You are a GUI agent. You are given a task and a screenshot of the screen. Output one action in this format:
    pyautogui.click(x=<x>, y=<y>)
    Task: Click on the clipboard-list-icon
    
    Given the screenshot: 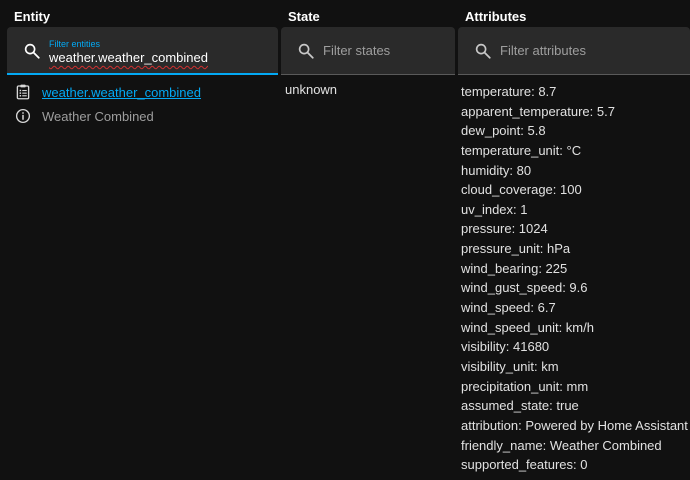 What is the action you would take?
    pyautogui.click(x=23, y=92)
    